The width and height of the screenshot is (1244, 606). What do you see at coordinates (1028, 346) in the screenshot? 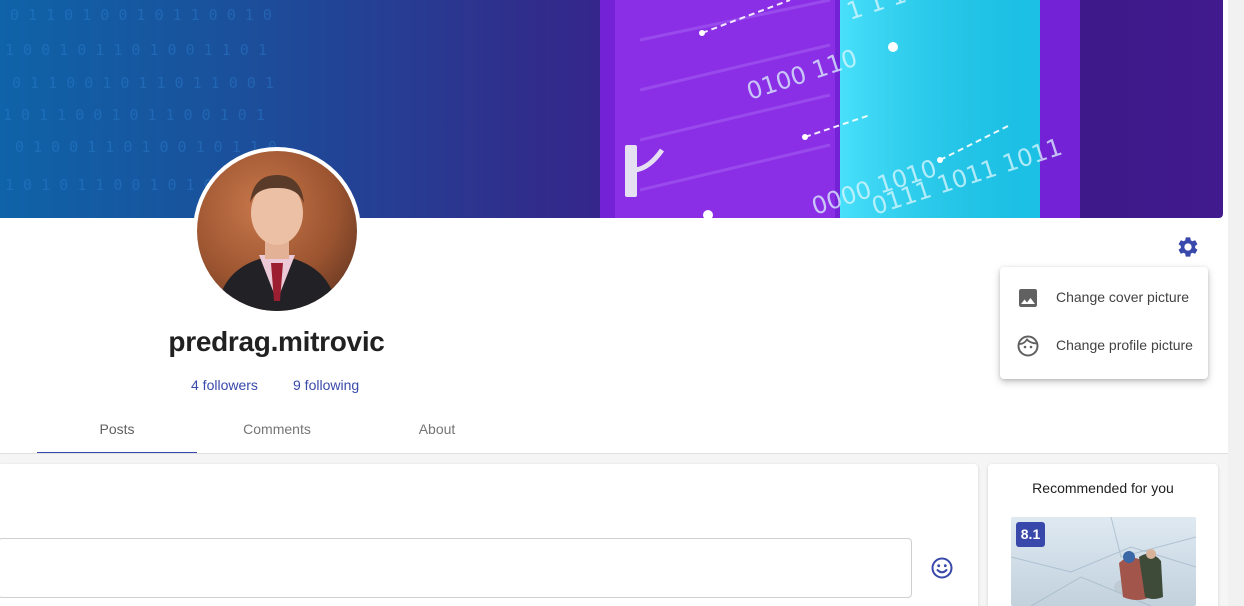
I see `face-icon` at bounding box center [1028, 346].